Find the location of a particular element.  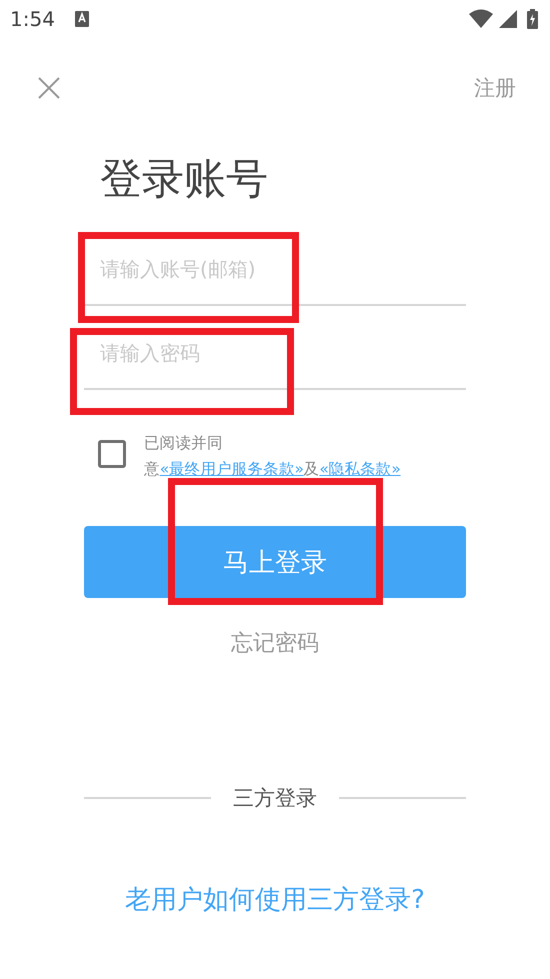

wifi-icon is located at coordinates (481, 19).